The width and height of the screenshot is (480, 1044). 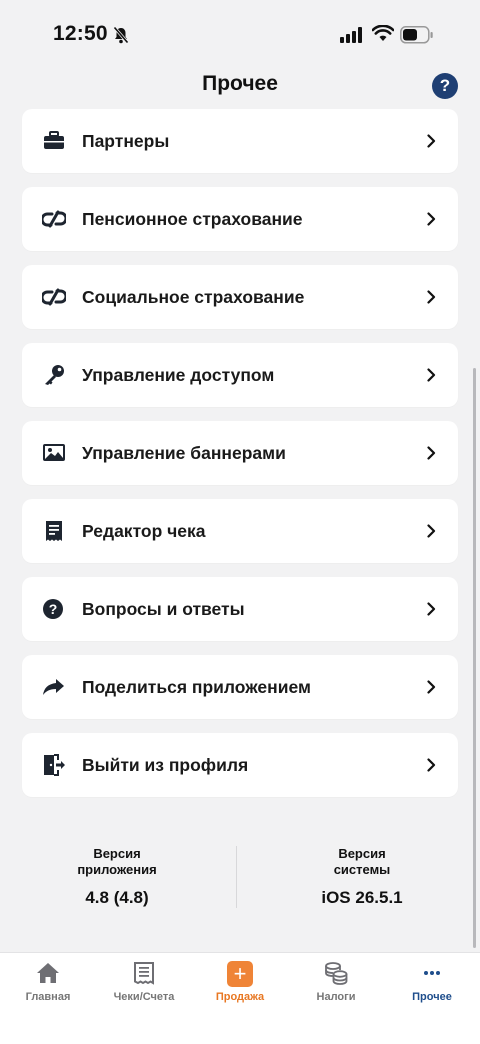 I want to click on tab-receipts: Чеки/Счета, so click(x=144, y=998).